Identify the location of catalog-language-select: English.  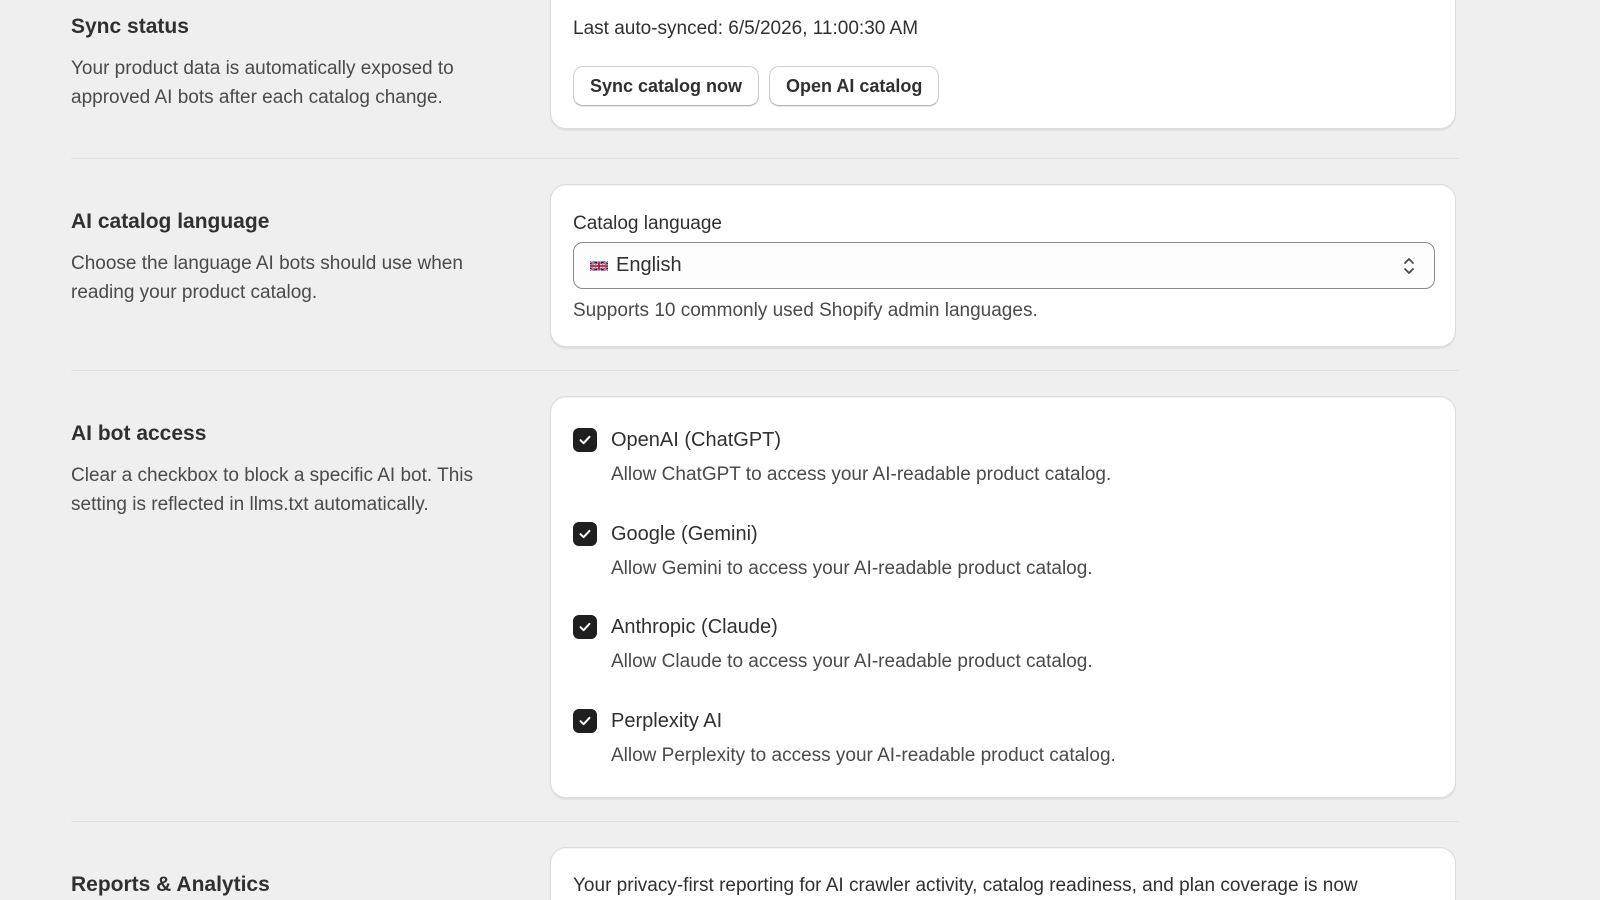
(1004, 265).